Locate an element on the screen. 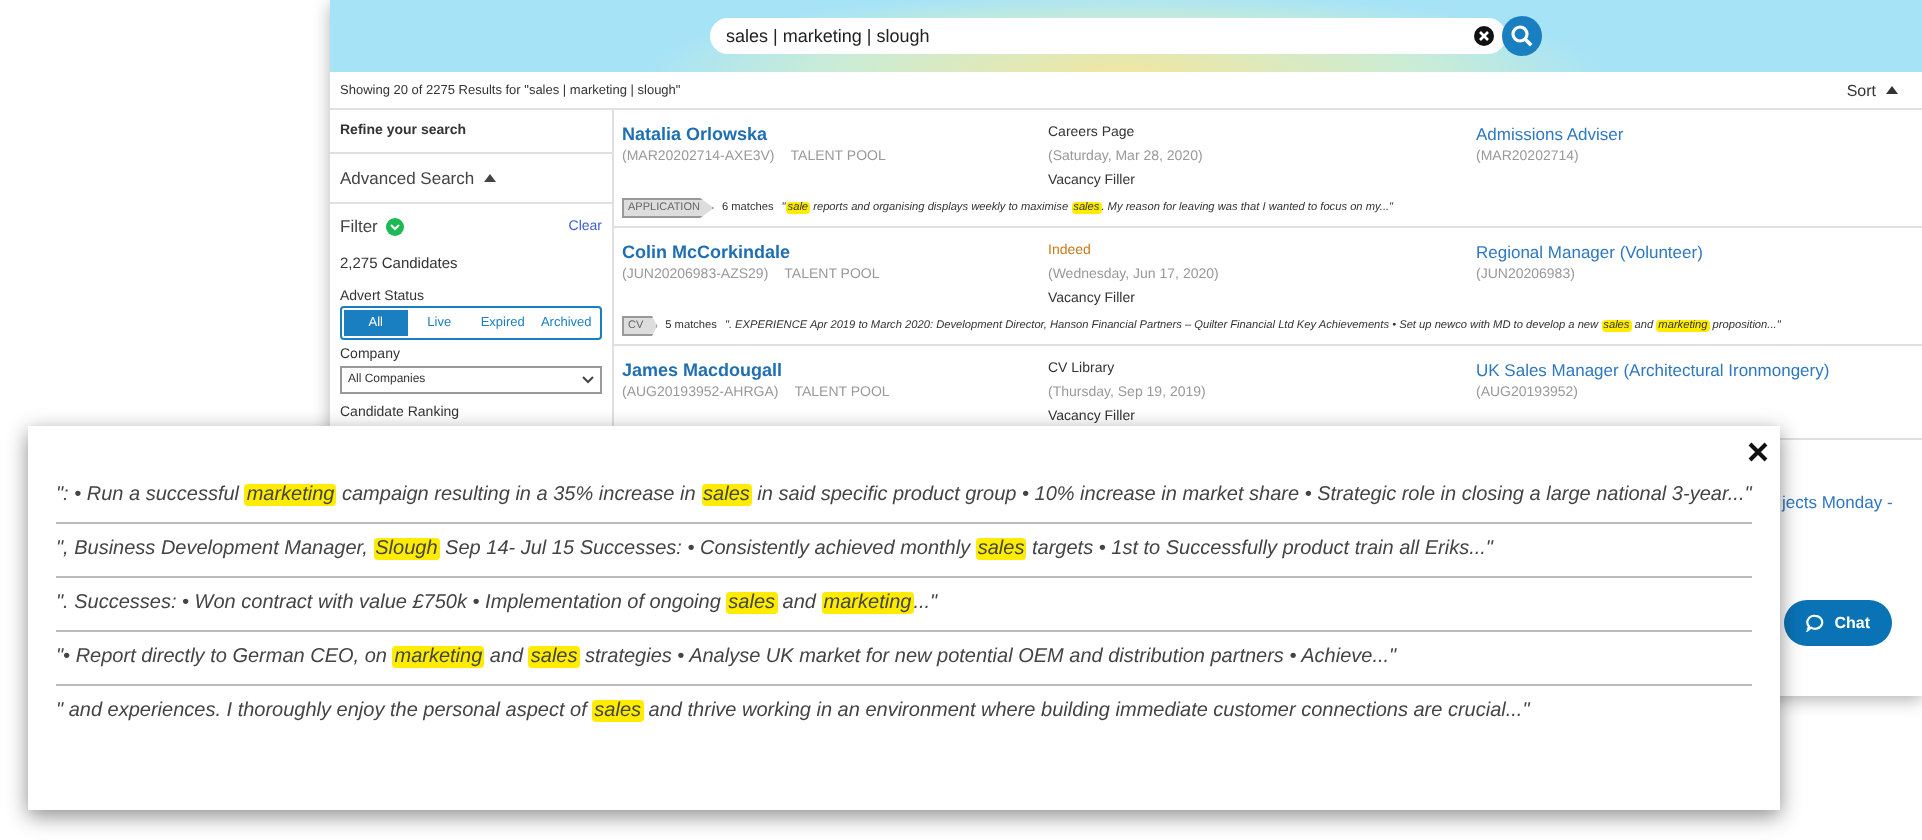  search-button is located at coordinates (1522, 36).